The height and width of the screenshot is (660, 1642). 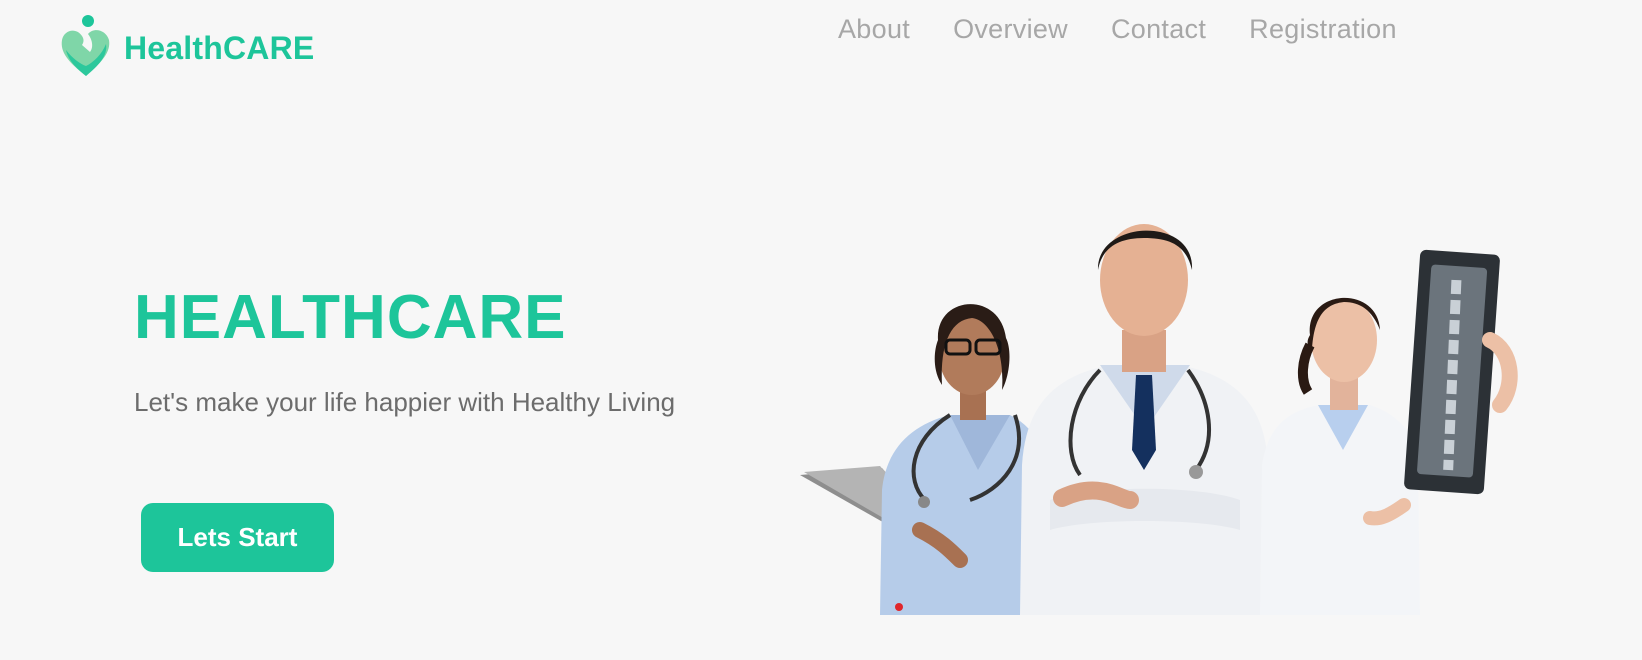 I want to click on nav-overview: Overview, so click(x=1010, y=29).